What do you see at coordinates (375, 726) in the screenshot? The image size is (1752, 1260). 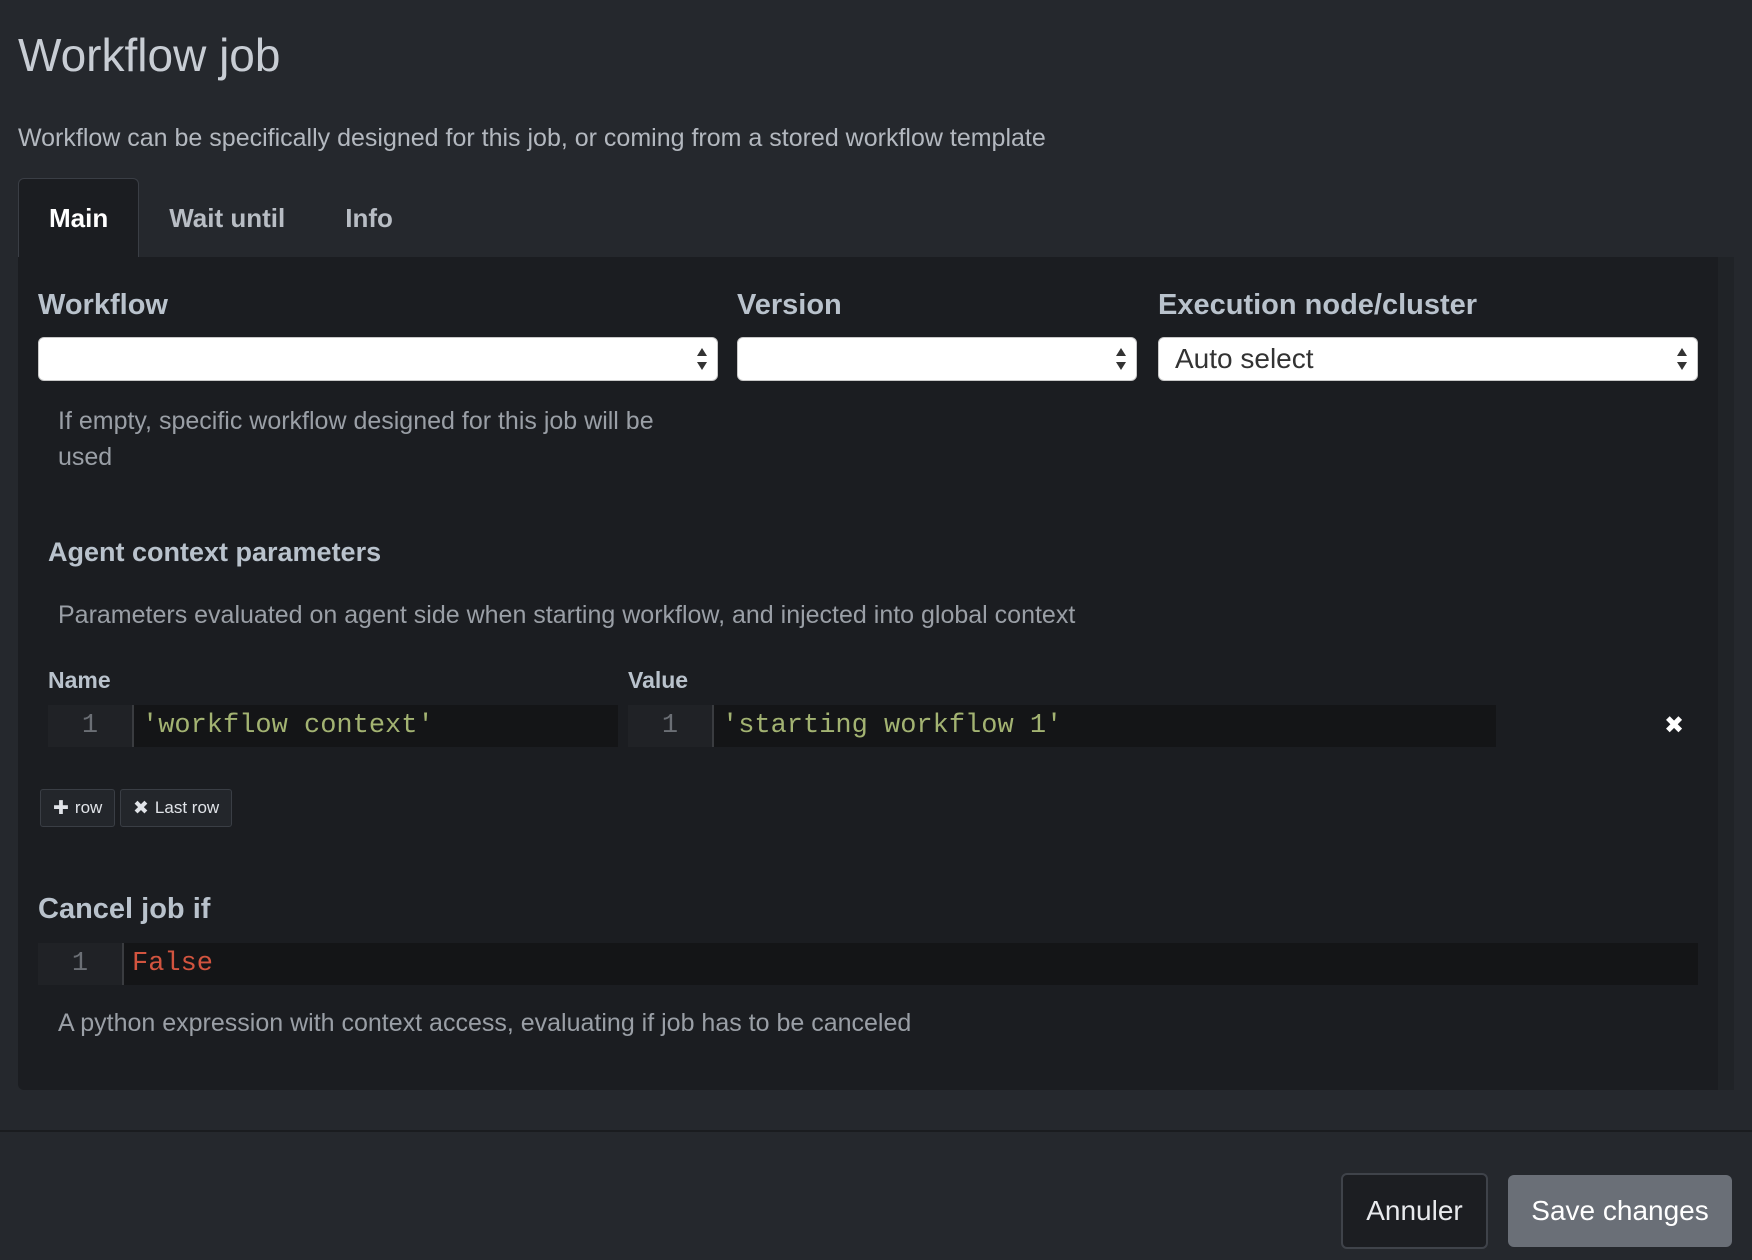 I see `param-name-code: 'workflow context'` at bounding box center [375, 726].